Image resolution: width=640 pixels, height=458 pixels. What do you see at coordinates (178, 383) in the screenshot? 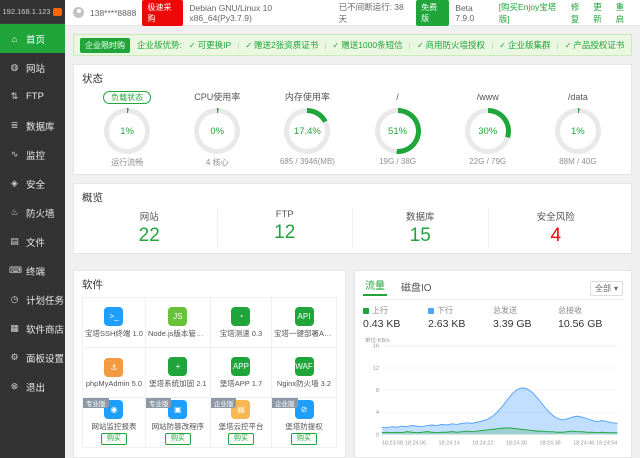
I see `software-item-name: 堡塔系统加固 2.1` at bounding box center [178, 383].